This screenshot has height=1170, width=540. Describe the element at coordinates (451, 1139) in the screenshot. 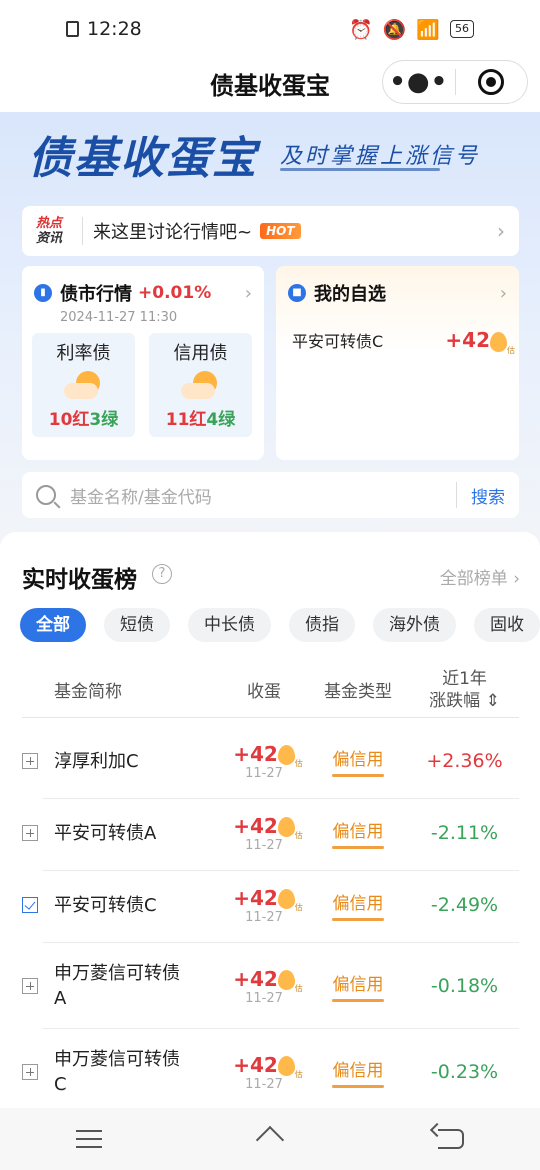

I see `back-icon` at that location.